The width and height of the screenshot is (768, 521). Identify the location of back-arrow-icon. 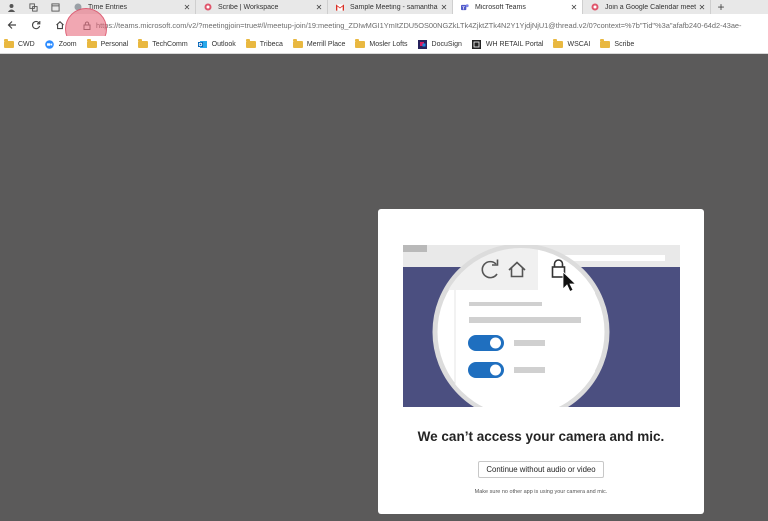
(11, 25).